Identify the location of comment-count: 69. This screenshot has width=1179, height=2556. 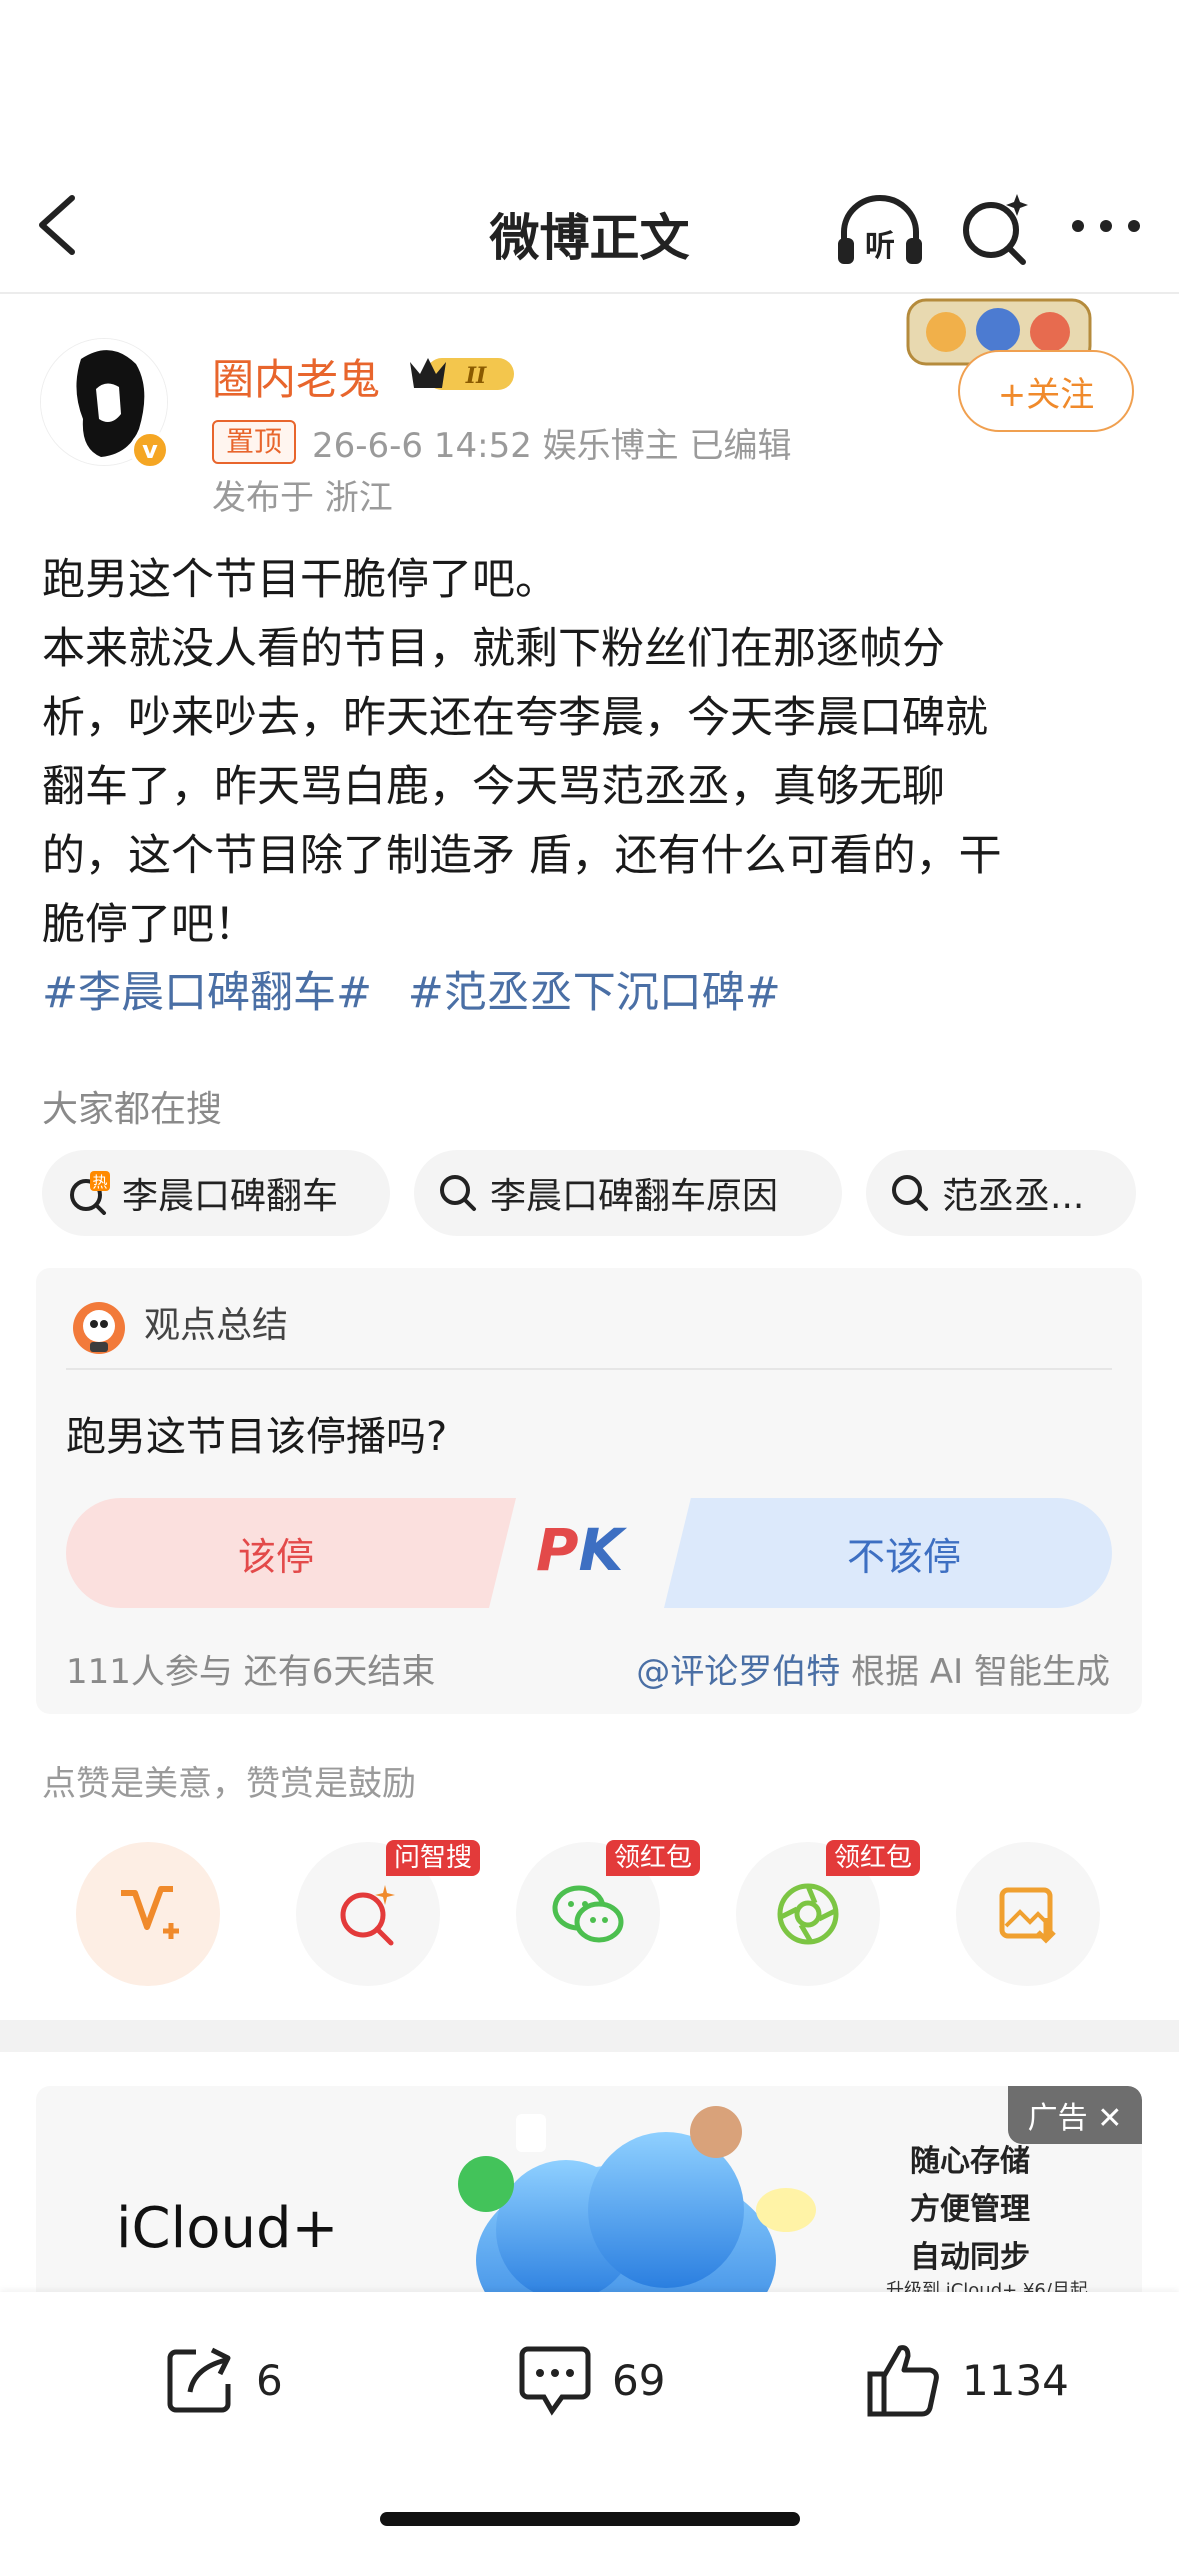
(639, 2380).